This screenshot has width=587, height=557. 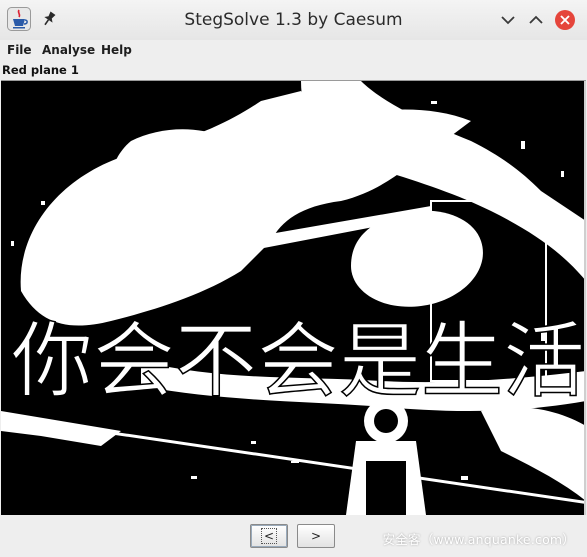 What do you see at coordinates (116, 50) in the screenshot?
I see `menu-help: Help` at bounding box center [116, 50].